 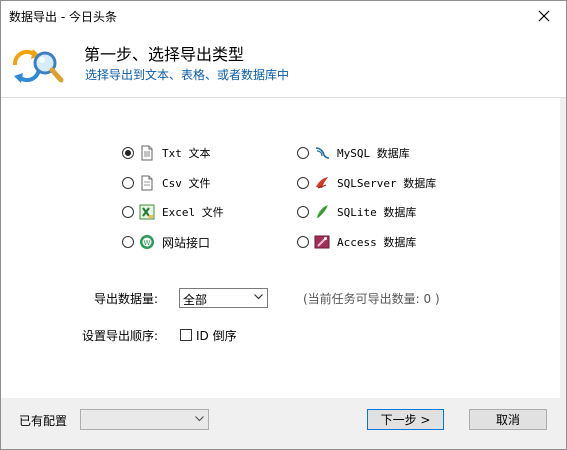 I want to click on export-refresh-search-icon, so click(x=38, y=66).